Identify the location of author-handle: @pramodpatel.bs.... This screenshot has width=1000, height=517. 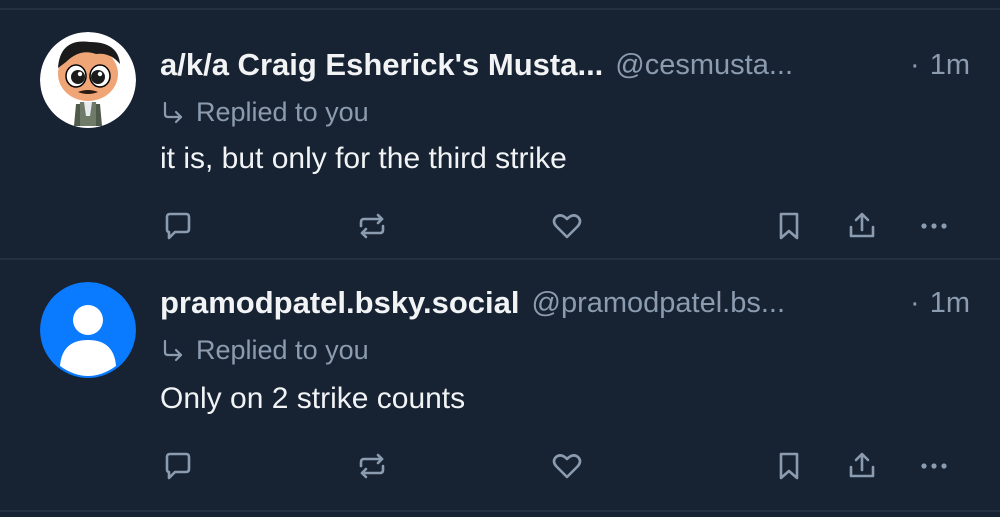
(659, 303).